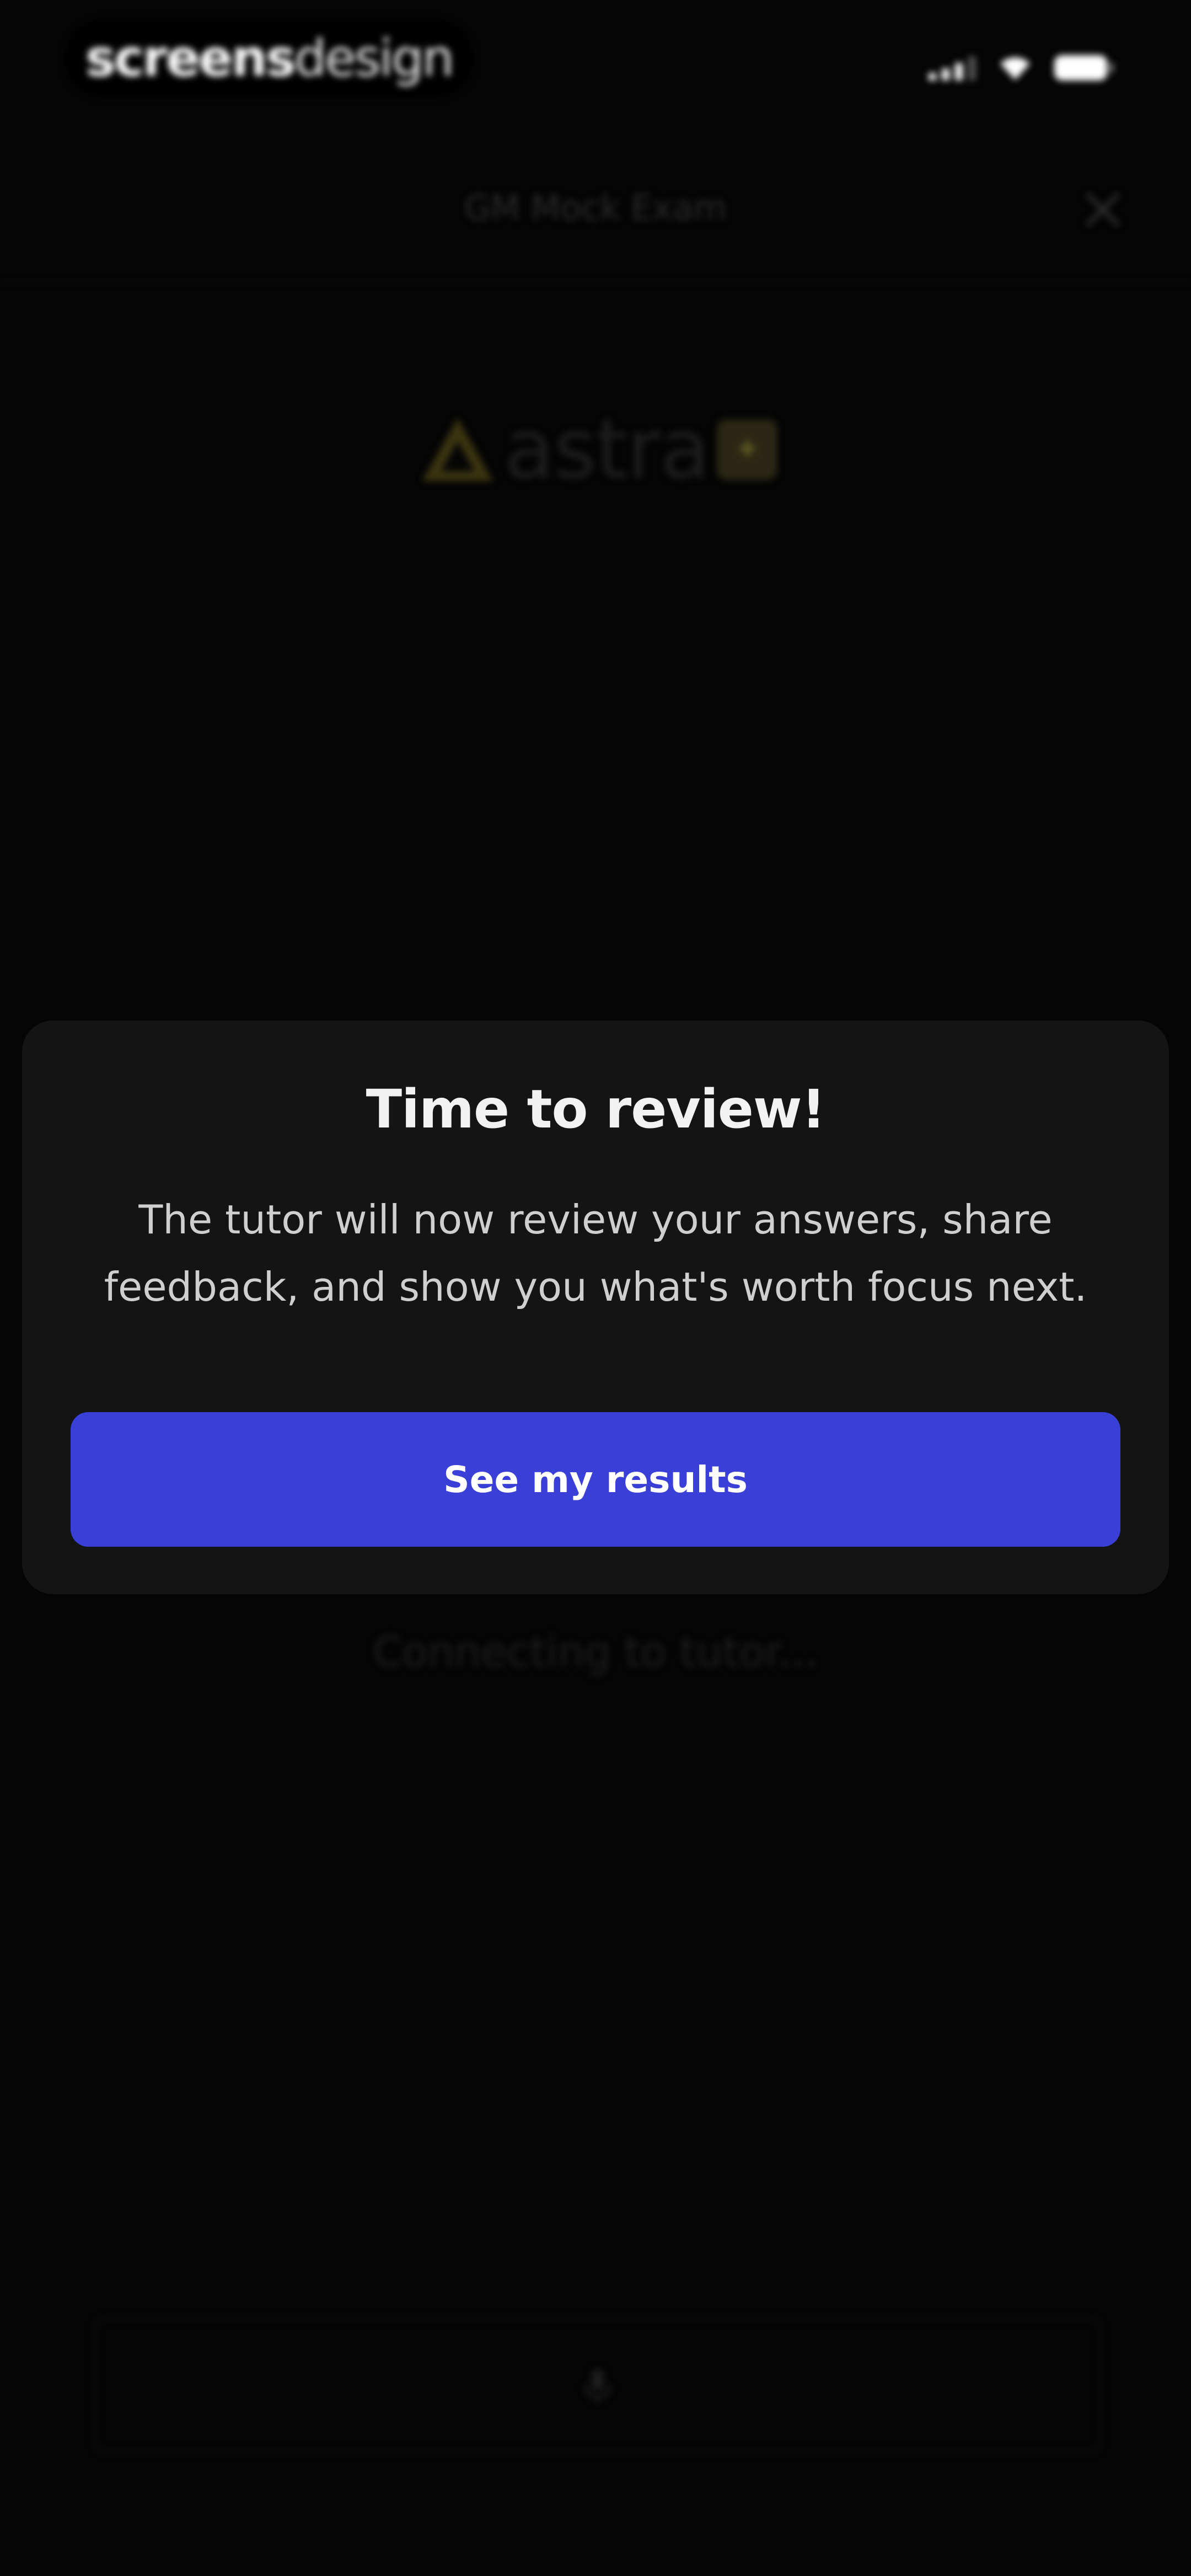 The image size is (1191, 2576). I want to click on logo-badge-icon: ✦, so click(748, 449).